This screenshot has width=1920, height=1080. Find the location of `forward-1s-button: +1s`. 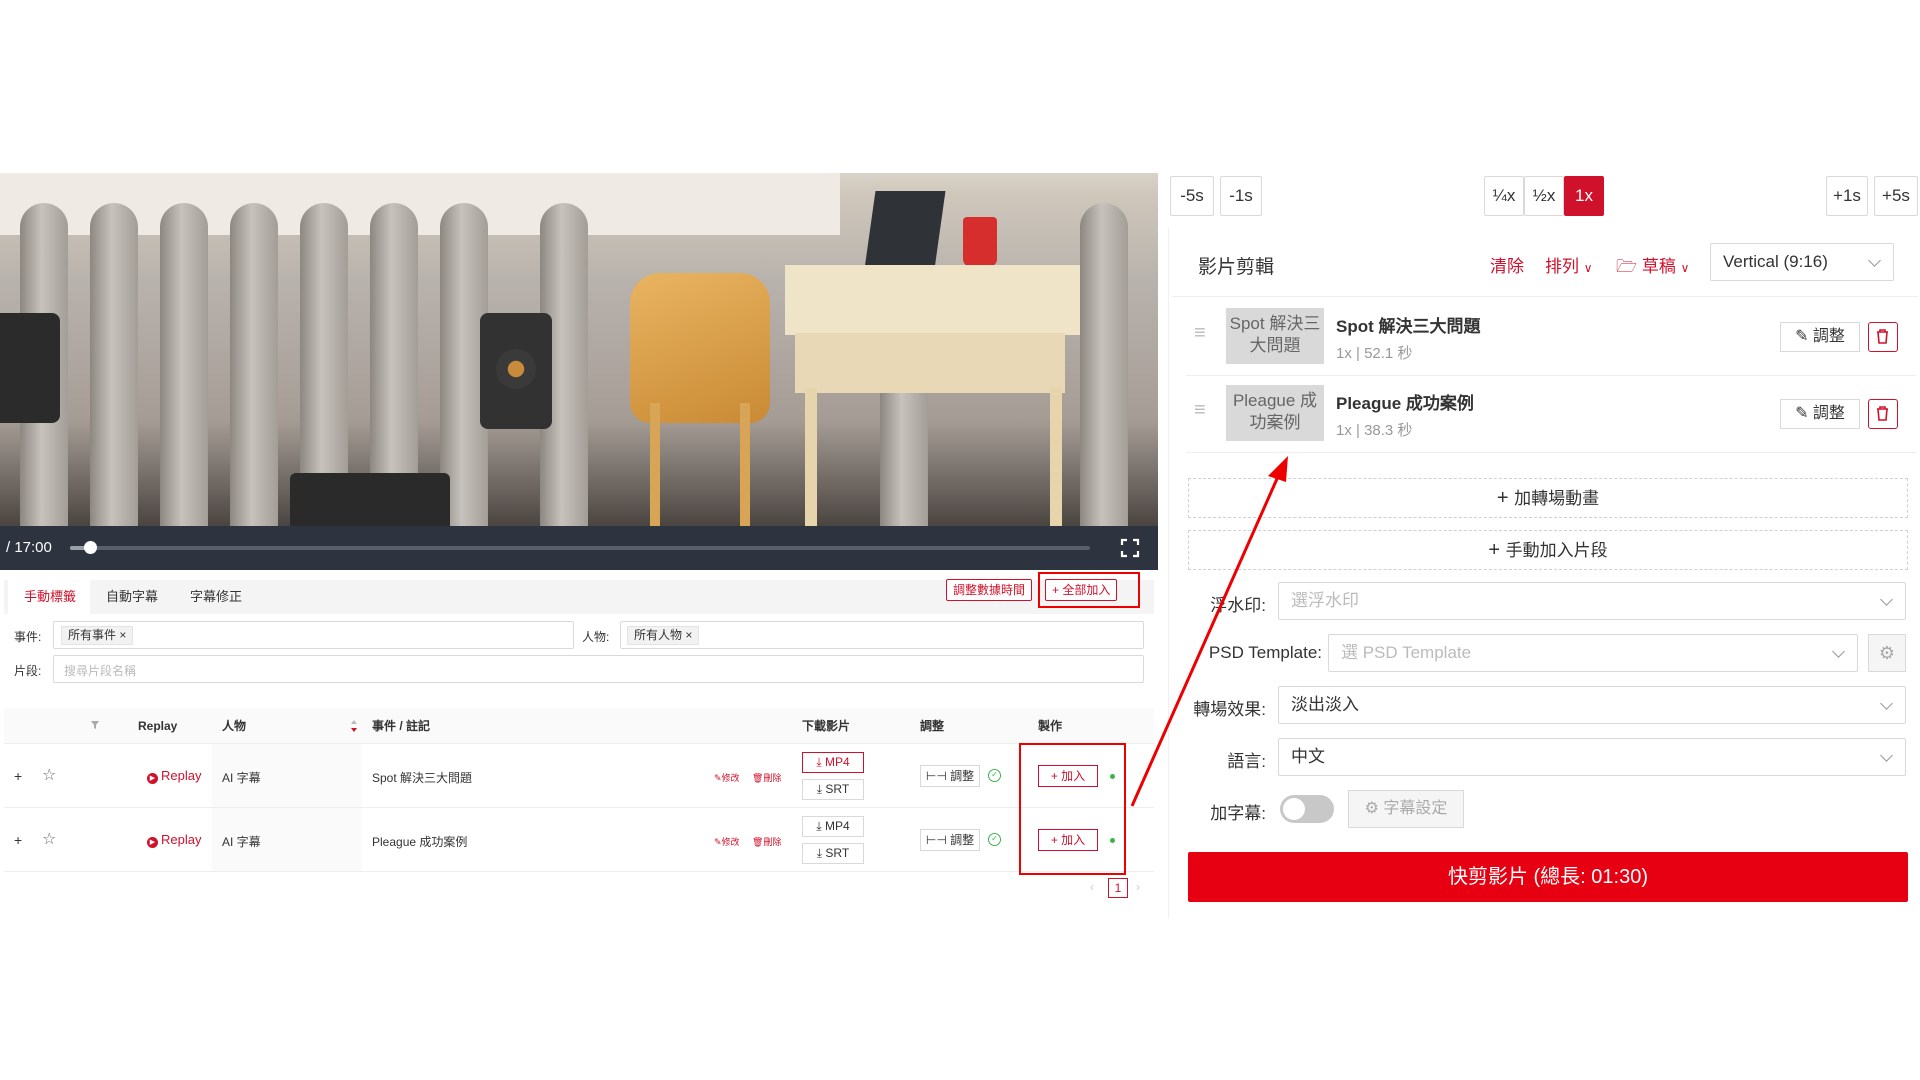

forward-1s-button: +1s is located at coordinates (1847, 196).